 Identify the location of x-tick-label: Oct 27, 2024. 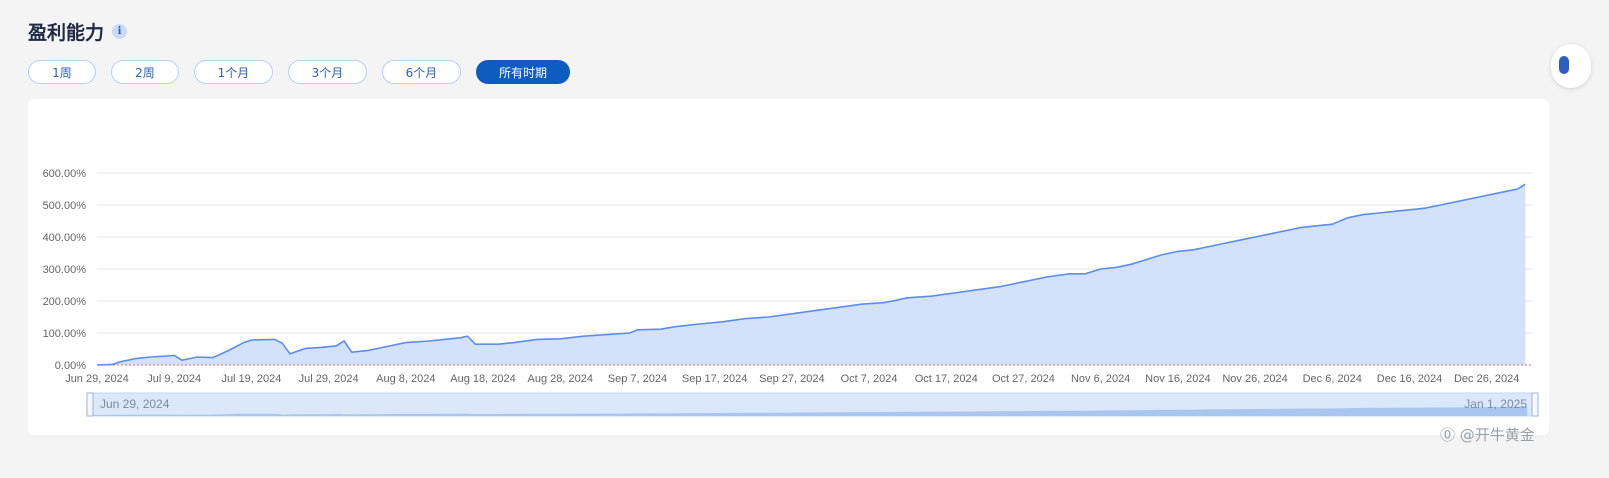
(1023, 379).